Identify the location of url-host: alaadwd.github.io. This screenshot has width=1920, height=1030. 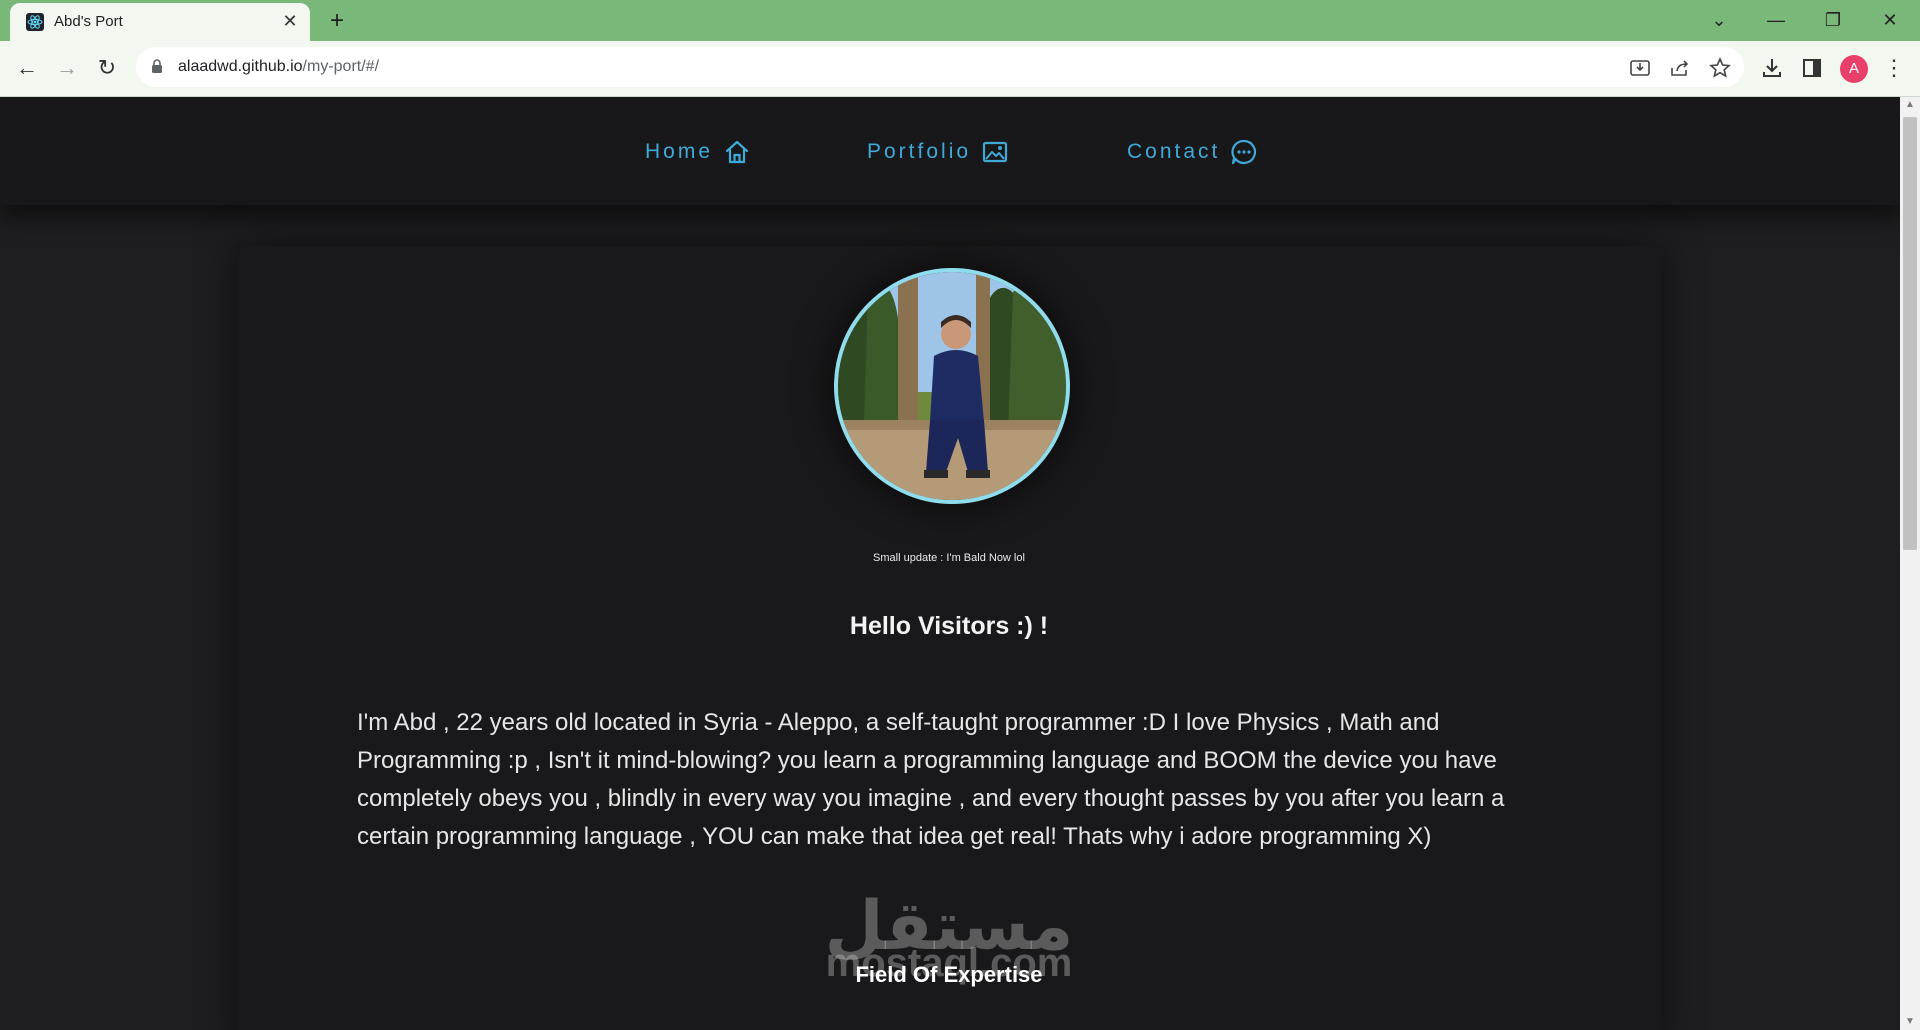
(240, 66).